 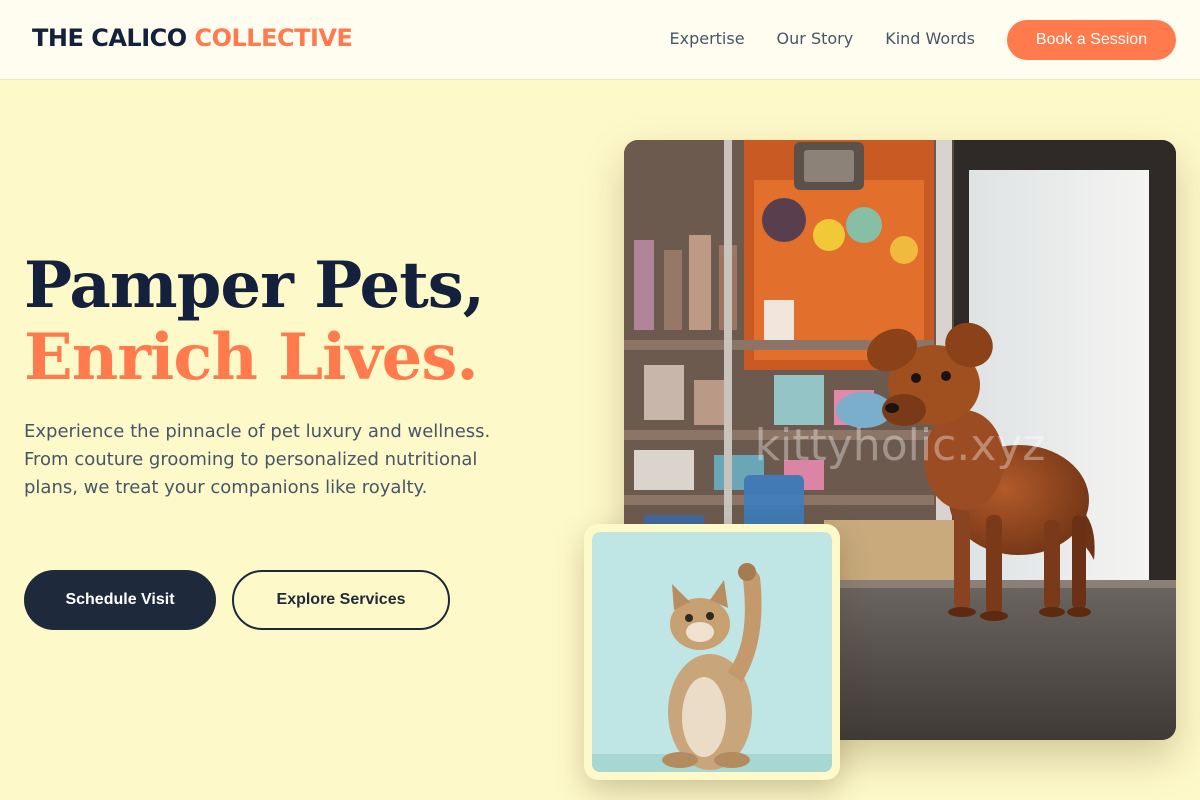 I want to click on nav-link-kind-words: Kind Words, so click(x=930, y=38).